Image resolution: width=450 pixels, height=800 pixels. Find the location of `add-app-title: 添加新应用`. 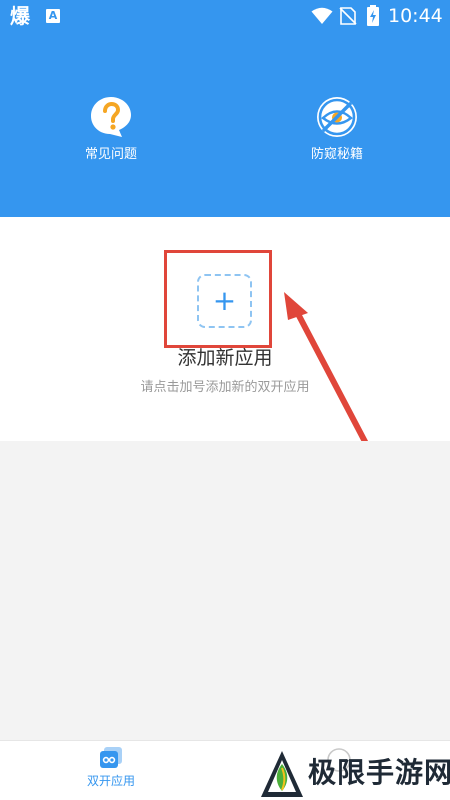

add-app-title: 添加新应用 is located at coordinates (225, 358).